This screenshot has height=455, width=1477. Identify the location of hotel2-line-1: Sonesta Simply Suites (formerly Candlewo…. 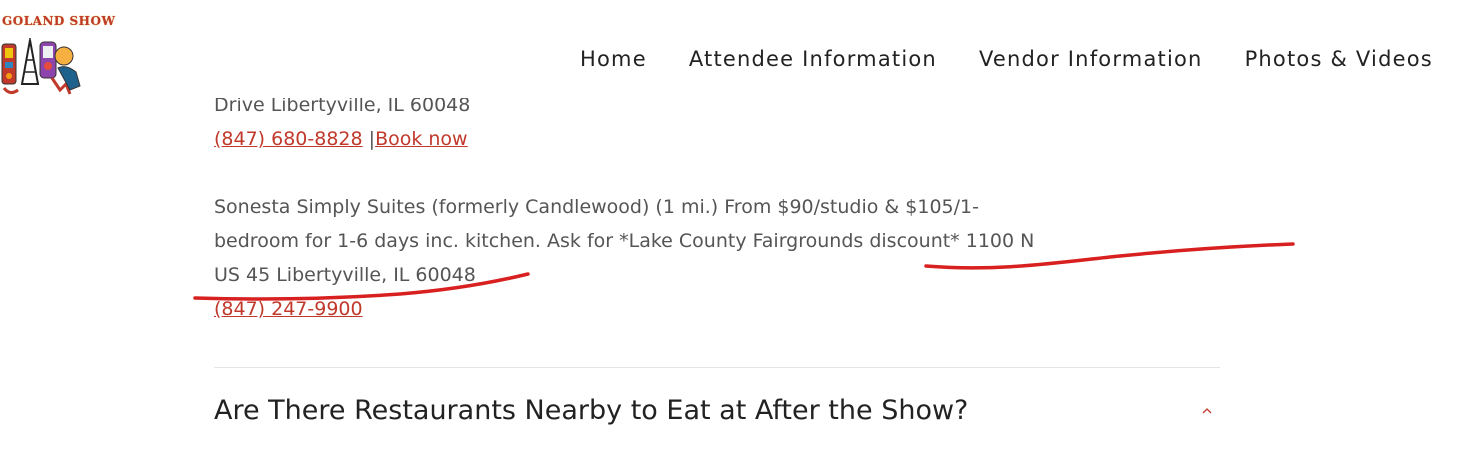
(596, 207).